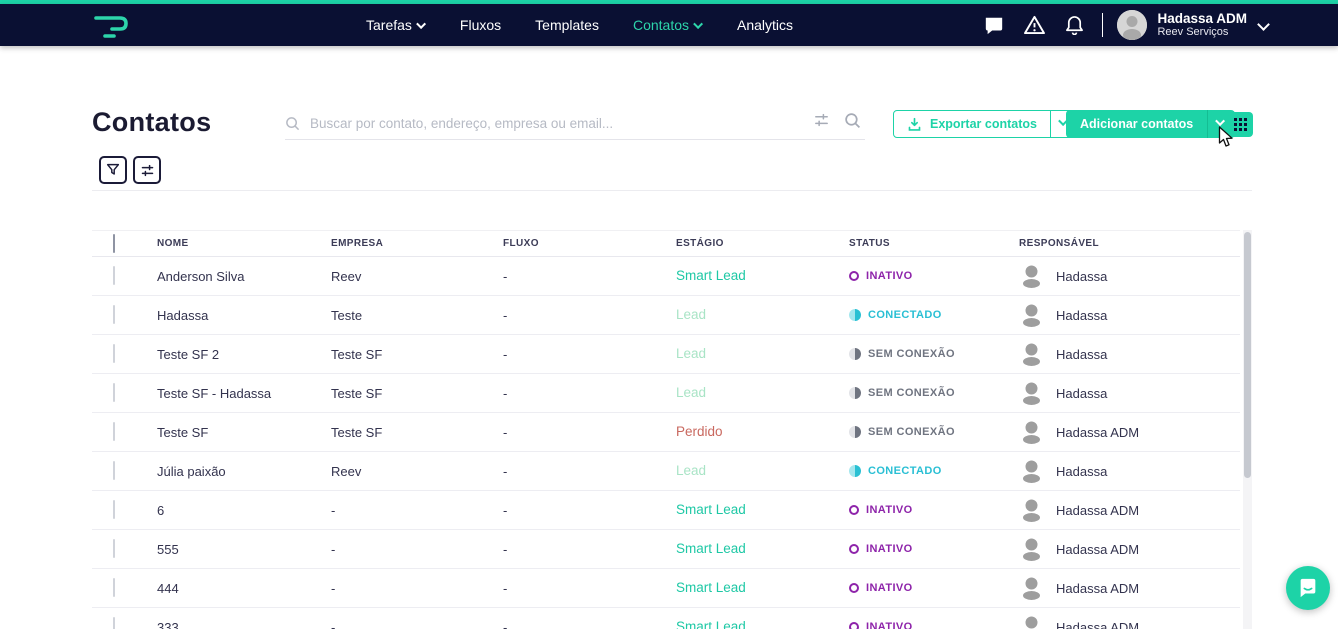  Describe the element at coordinates (854, 549) in the screenshot. I see `status-icon` at that location.